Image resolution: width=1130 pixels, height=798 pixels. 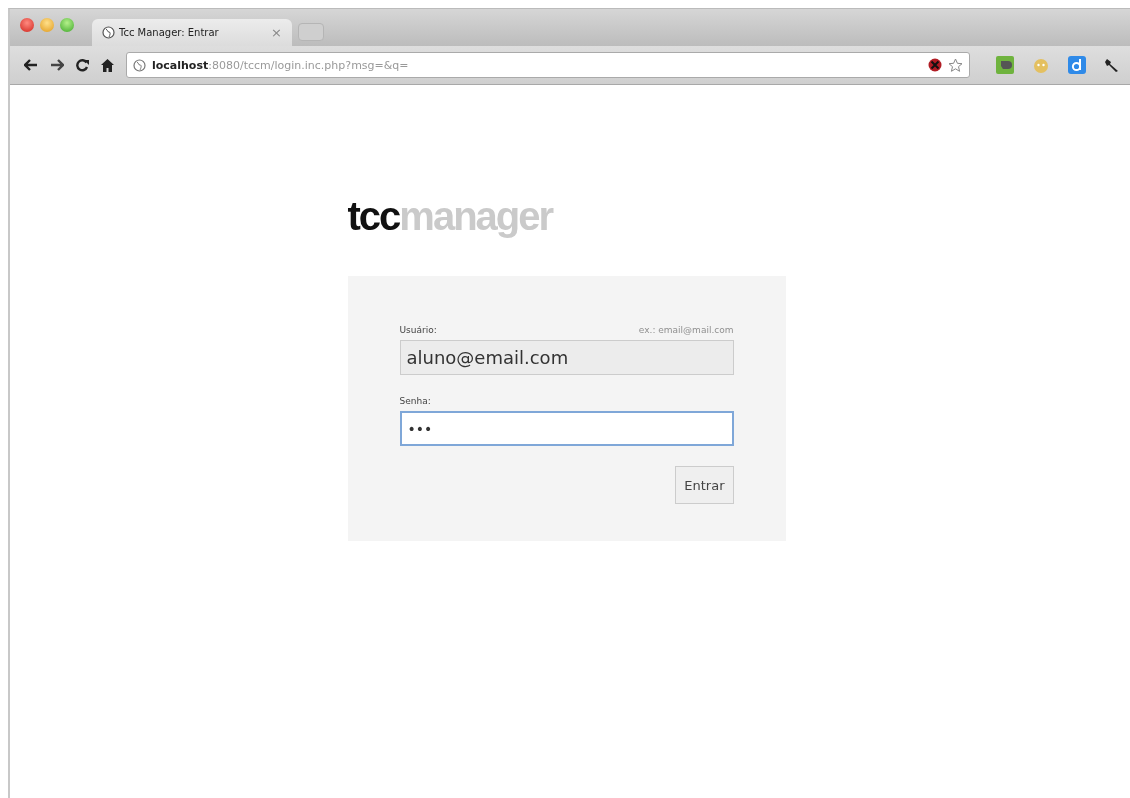 I want to click on url-text: localhost:8080/tccm/login.inc.php?msg=&q=, so click(x=280, y=65).